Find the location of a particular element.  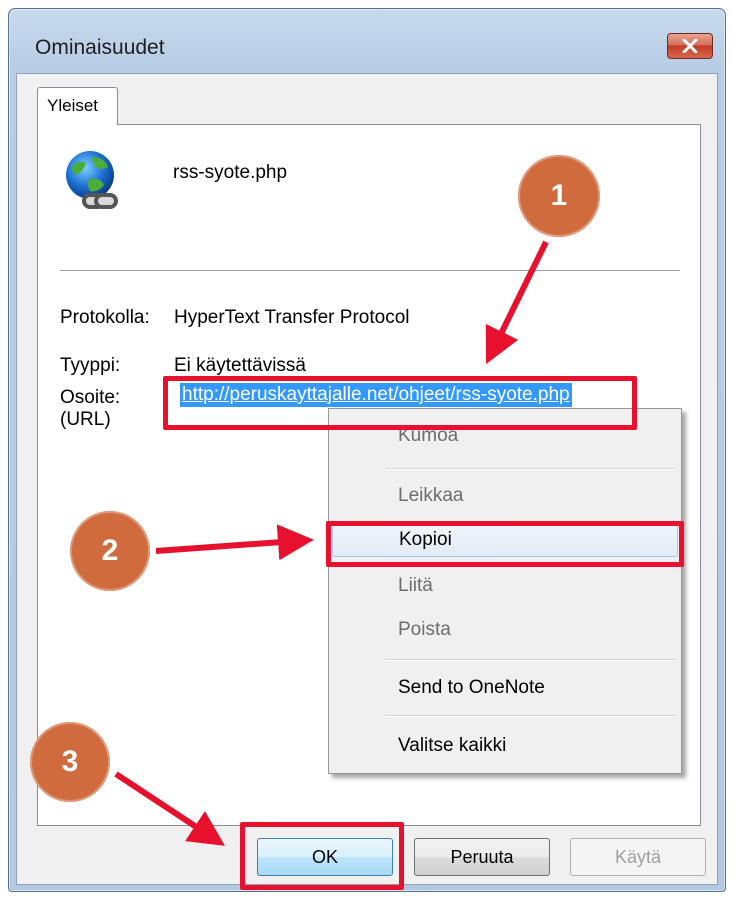

protocol-label: Protokolla: is located at coordinates (105, 317).